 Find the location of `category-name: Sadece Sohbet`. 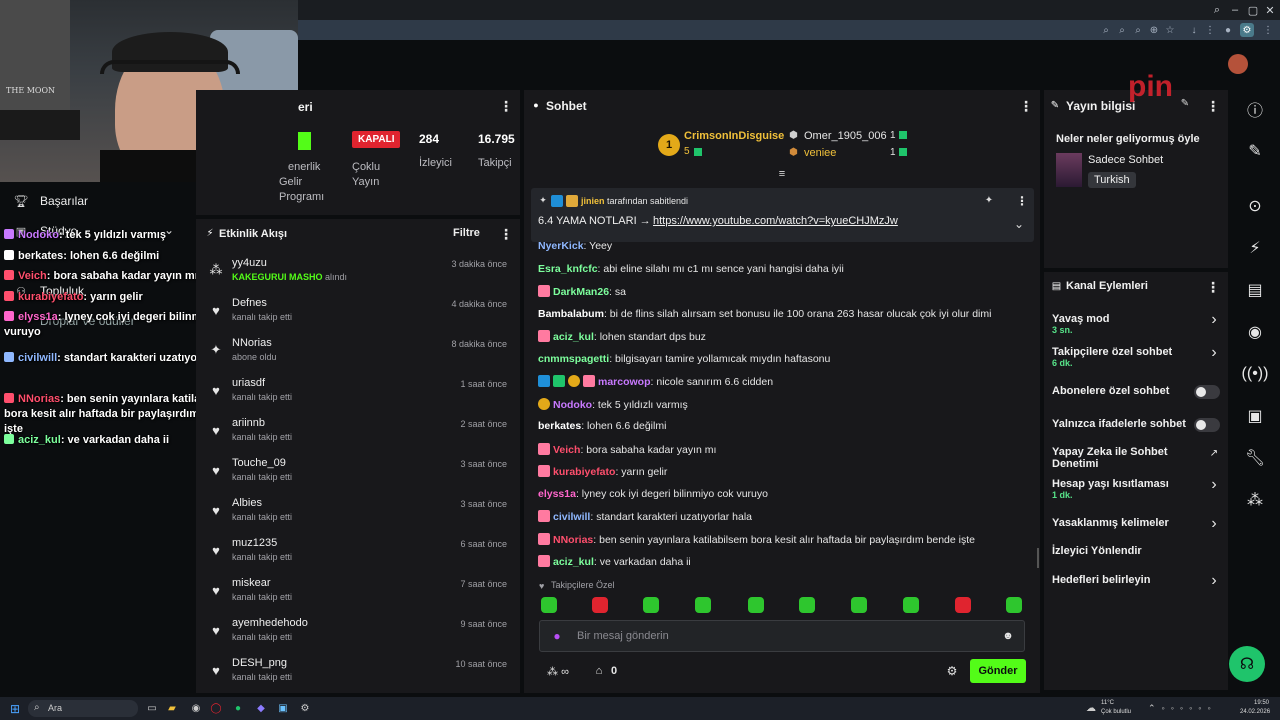

category-name: Sadece Sohbet is located at coordinates (1125, 160).